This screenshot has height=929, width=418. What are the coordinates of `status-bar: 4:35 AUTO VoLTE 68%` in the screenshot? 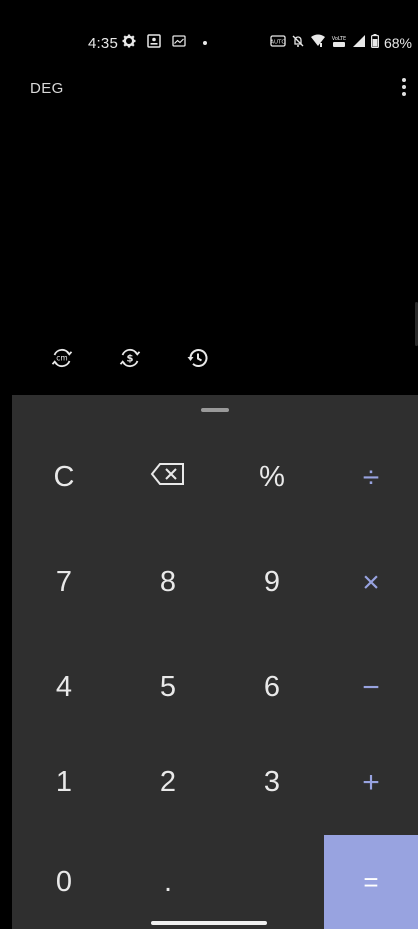 It's located at (209, 43).